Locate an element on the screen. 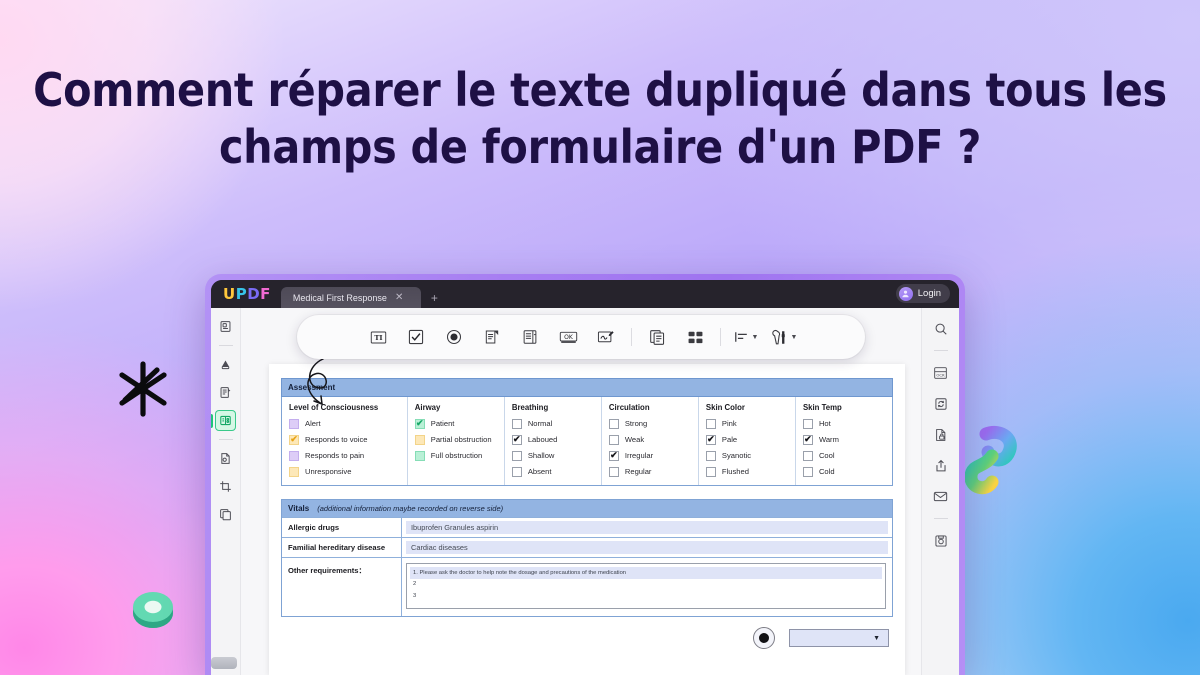 Image resolution: width=1200 pixels, height=675 pixels. checkbox-row: Hot is located at coordinates (843, 423).